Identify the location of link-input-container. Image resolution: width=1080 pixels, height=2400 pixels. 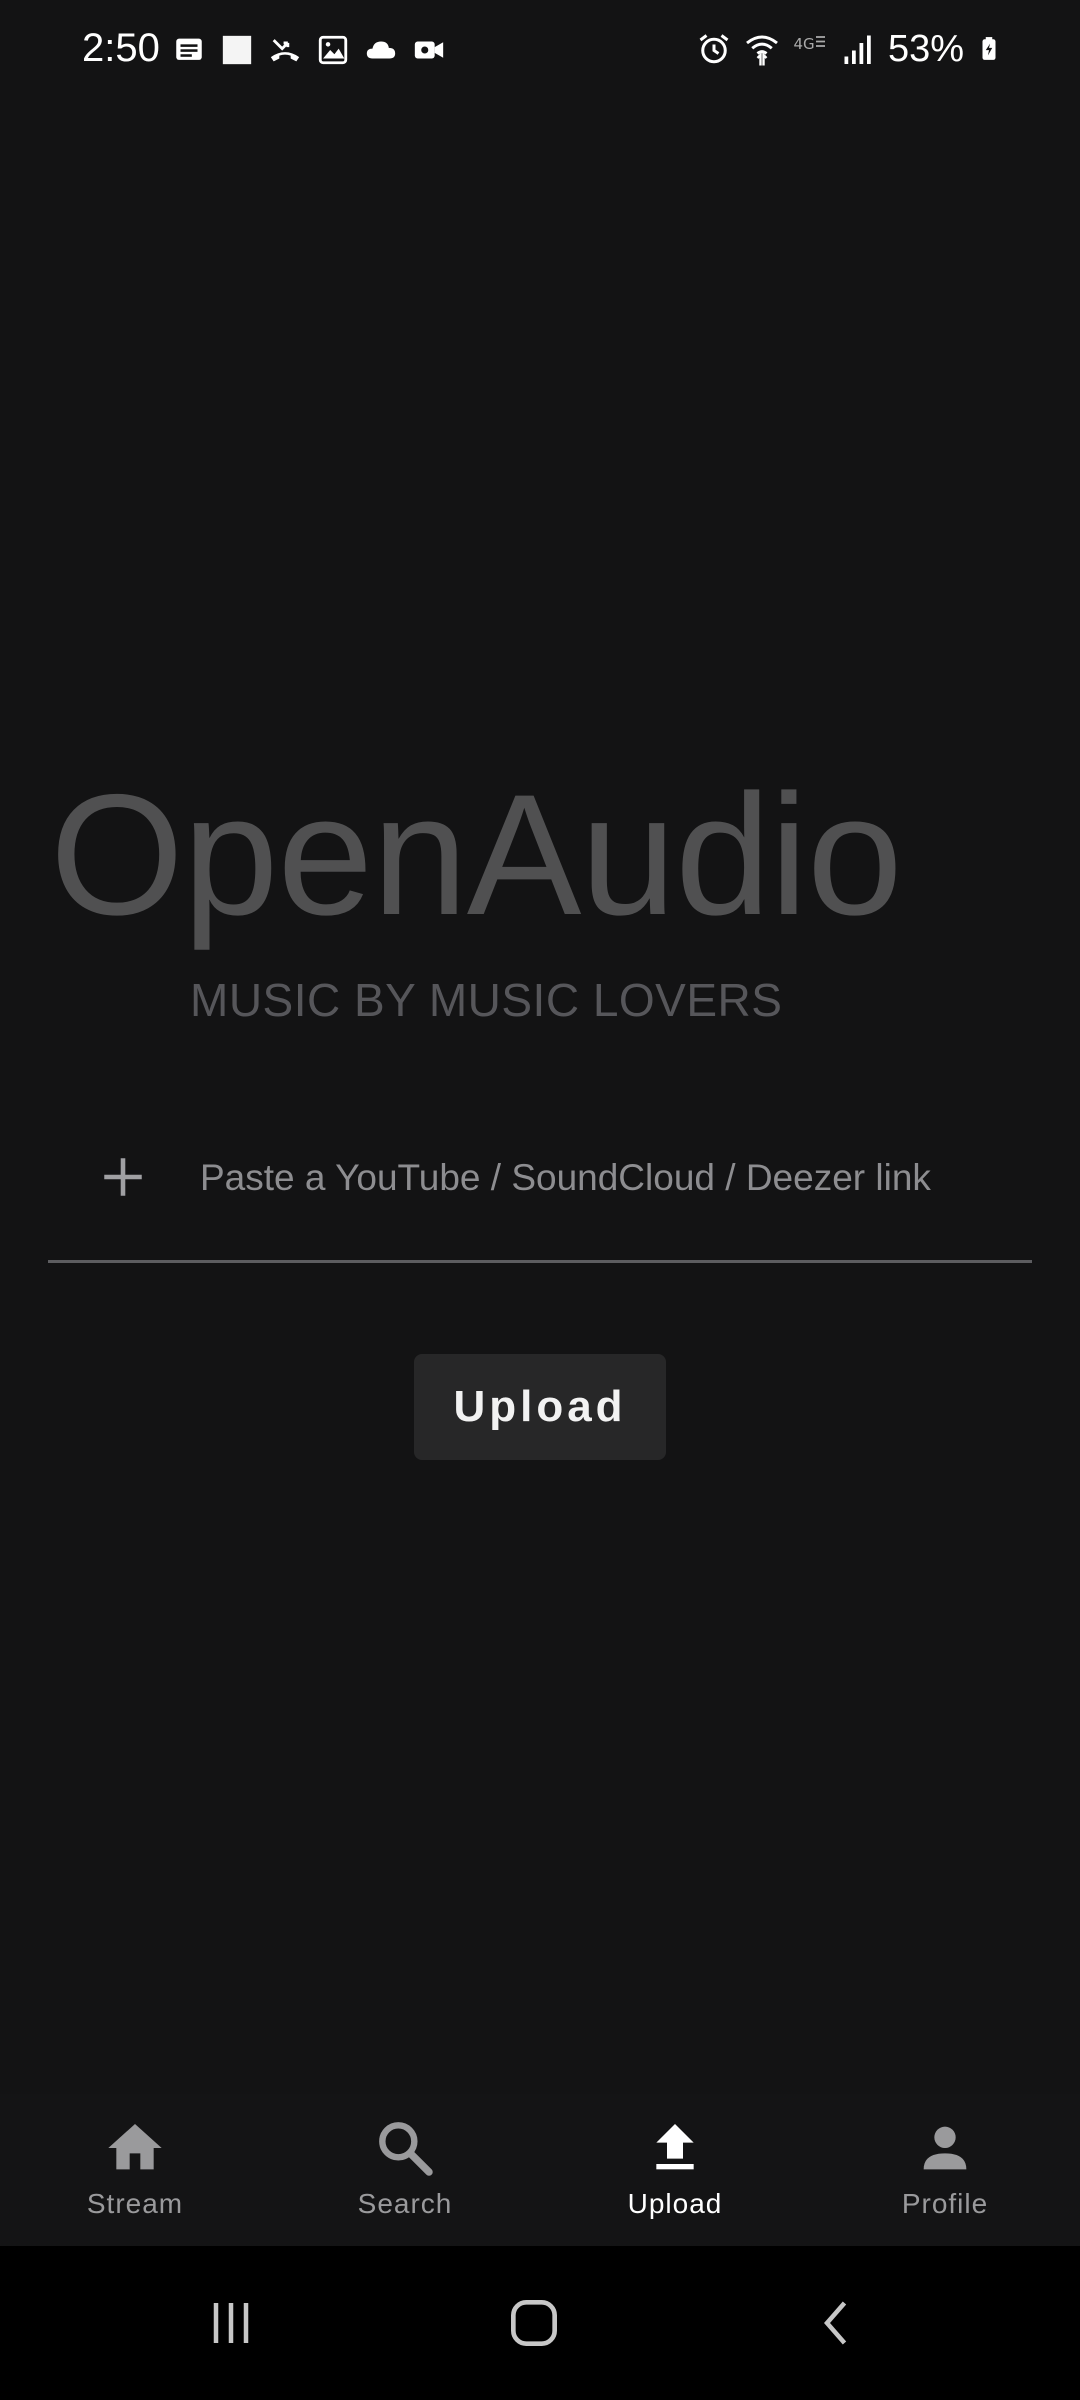
(540, 1196).